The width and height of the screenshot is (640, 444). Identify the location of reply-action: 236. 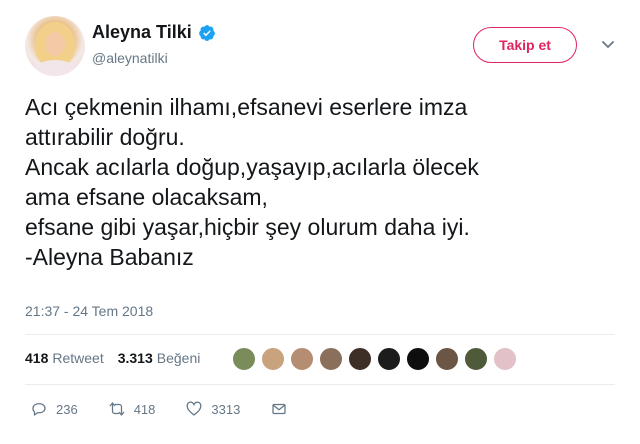
(54, 409).